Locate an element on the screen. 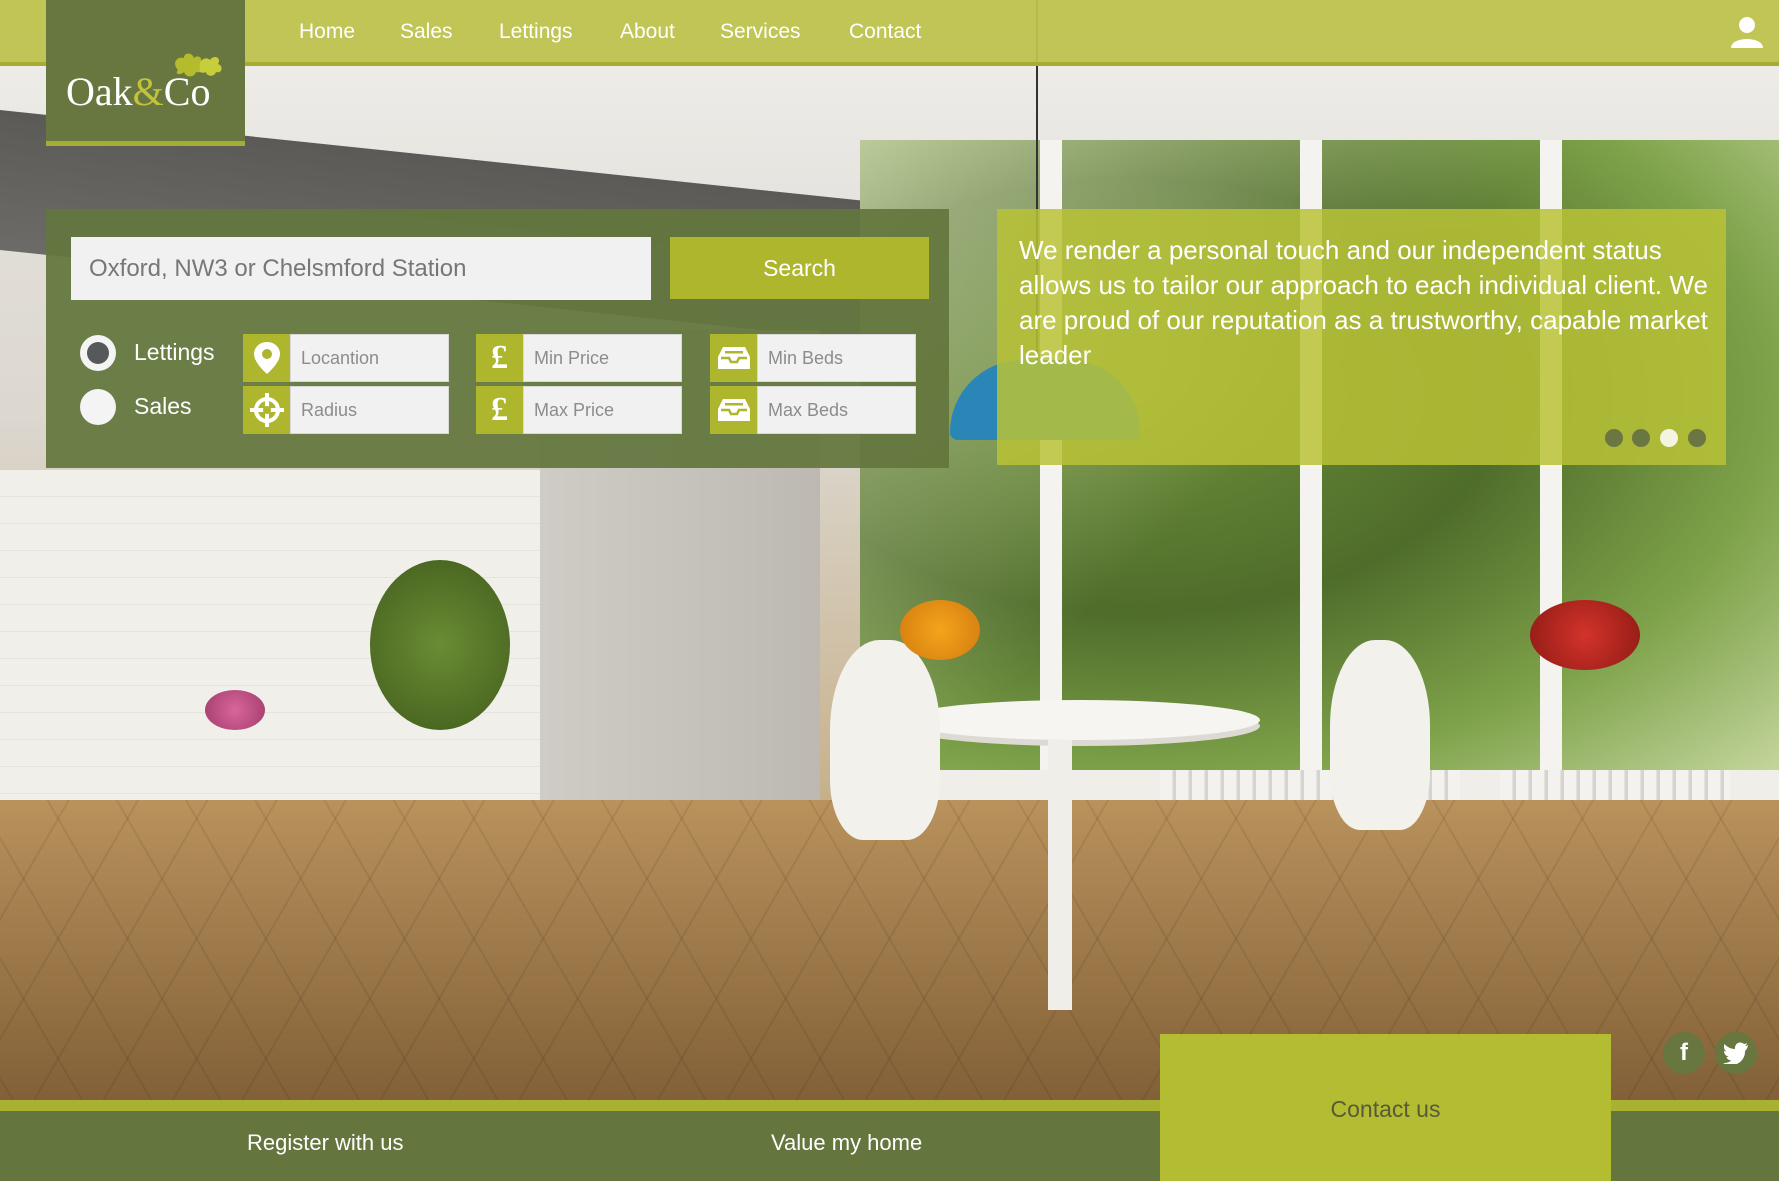  user-icon is located at coordinates (1747, 32).